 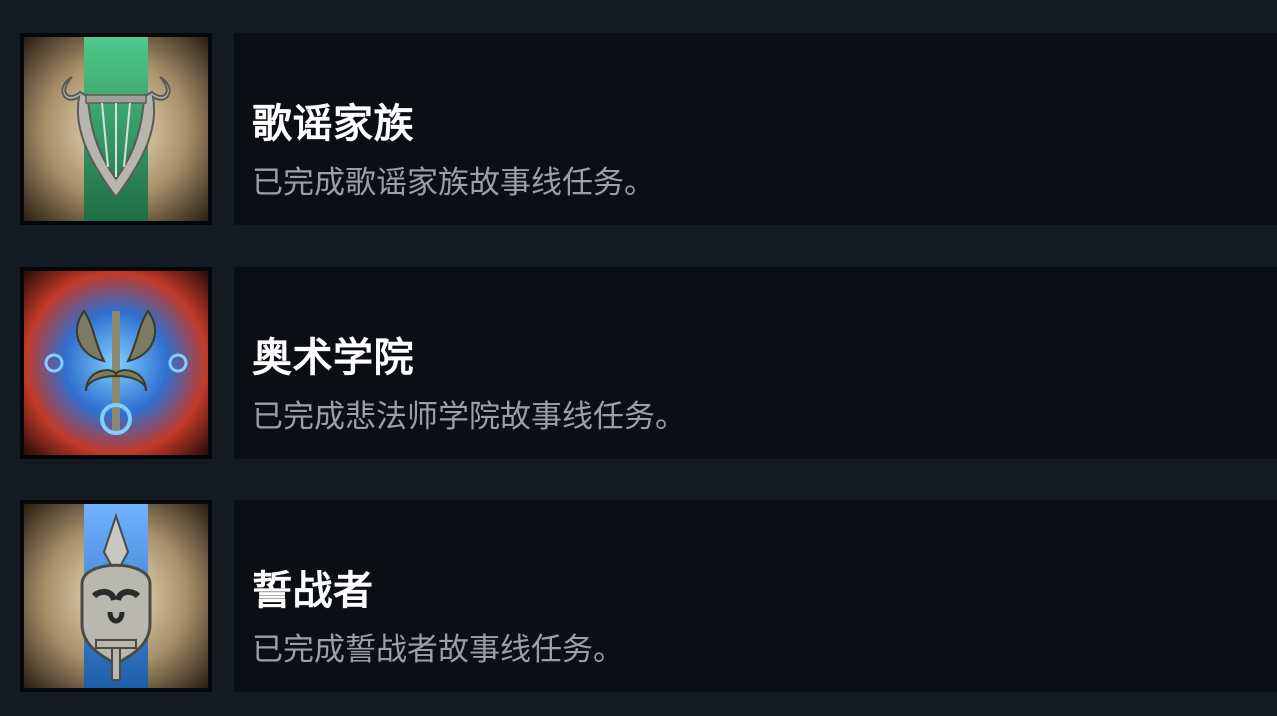 I want to click on achievement-description: 已完成悲法师学院故事线任务。, so click(x=469, y=417).